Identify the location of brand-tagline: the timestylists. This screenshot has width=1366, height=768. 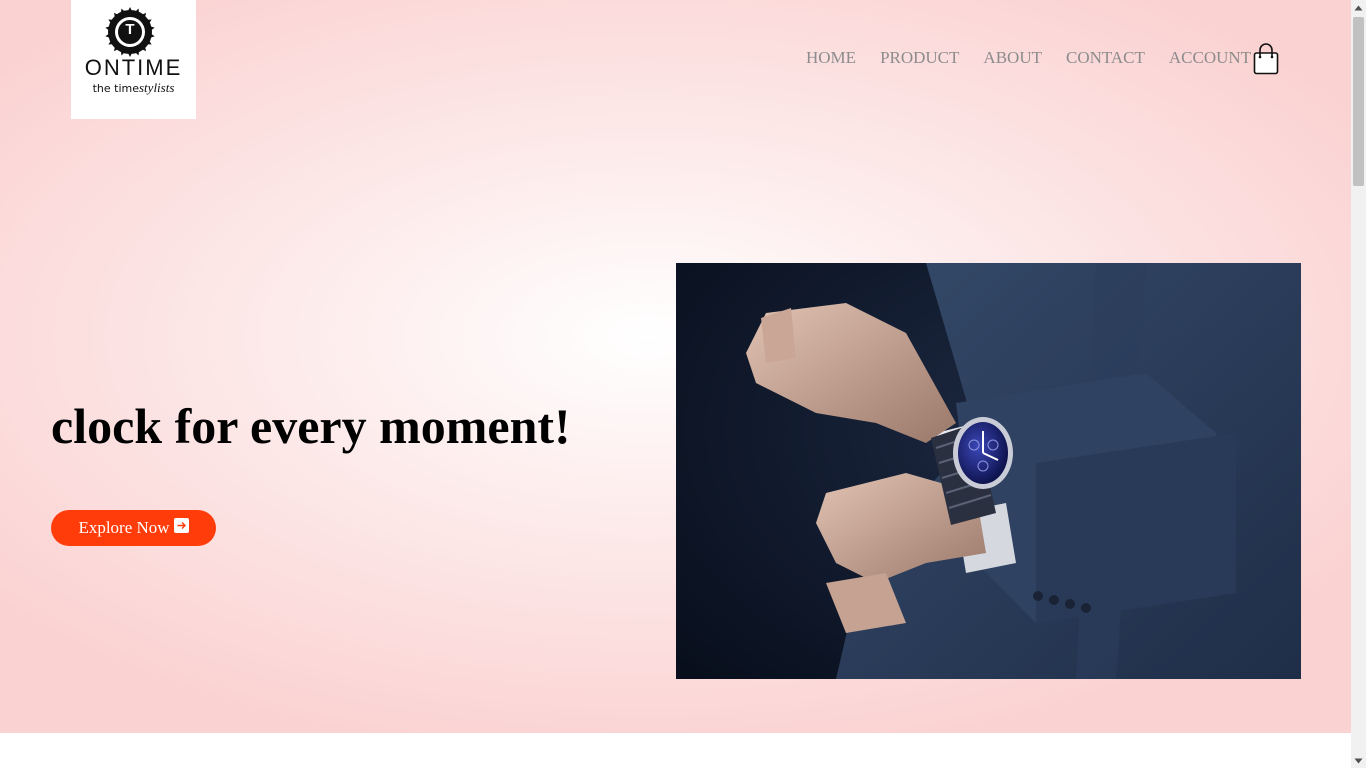
(133, 88).